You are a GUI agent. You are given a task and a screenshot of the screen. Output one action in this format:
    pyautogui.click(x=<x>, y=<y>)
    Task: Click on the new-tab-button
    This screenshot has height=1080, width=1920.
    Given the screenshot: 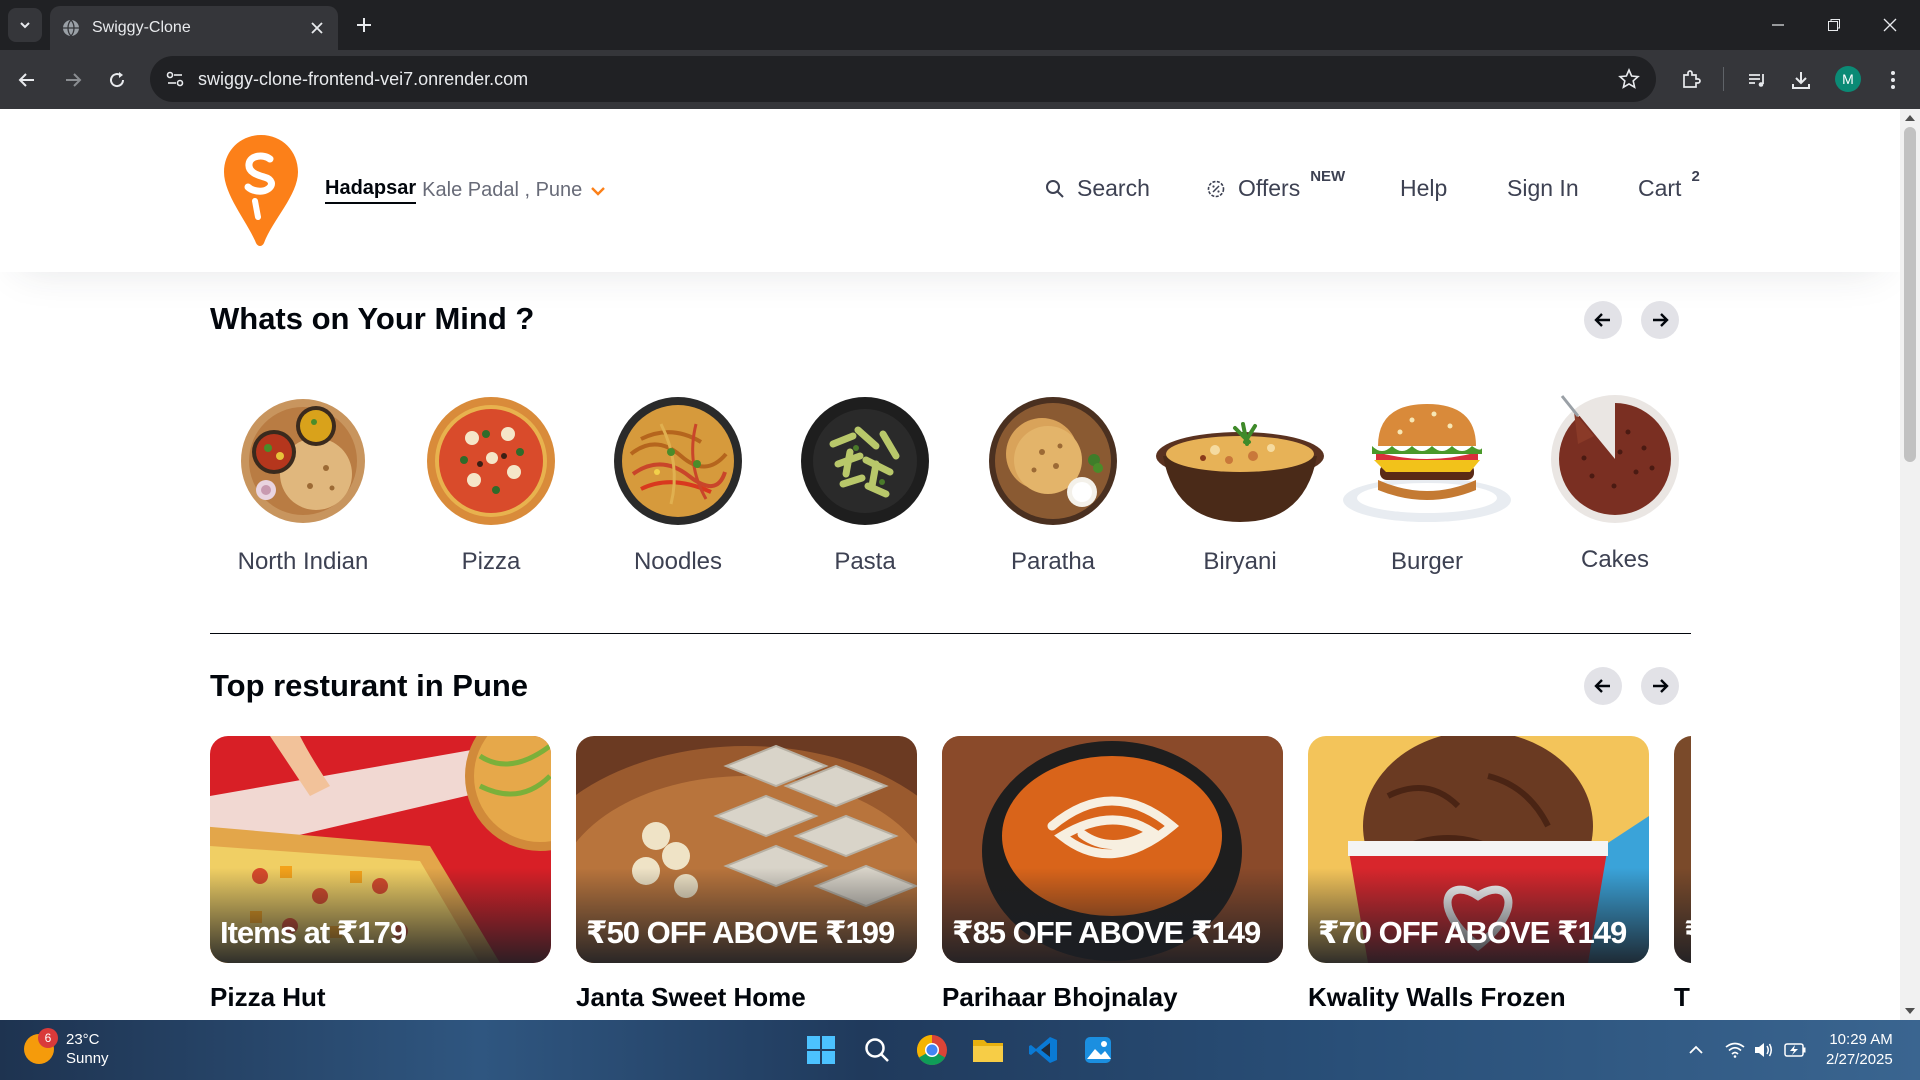 What is the action you would take?
    pyautogui.click(x=364, y=25)
    